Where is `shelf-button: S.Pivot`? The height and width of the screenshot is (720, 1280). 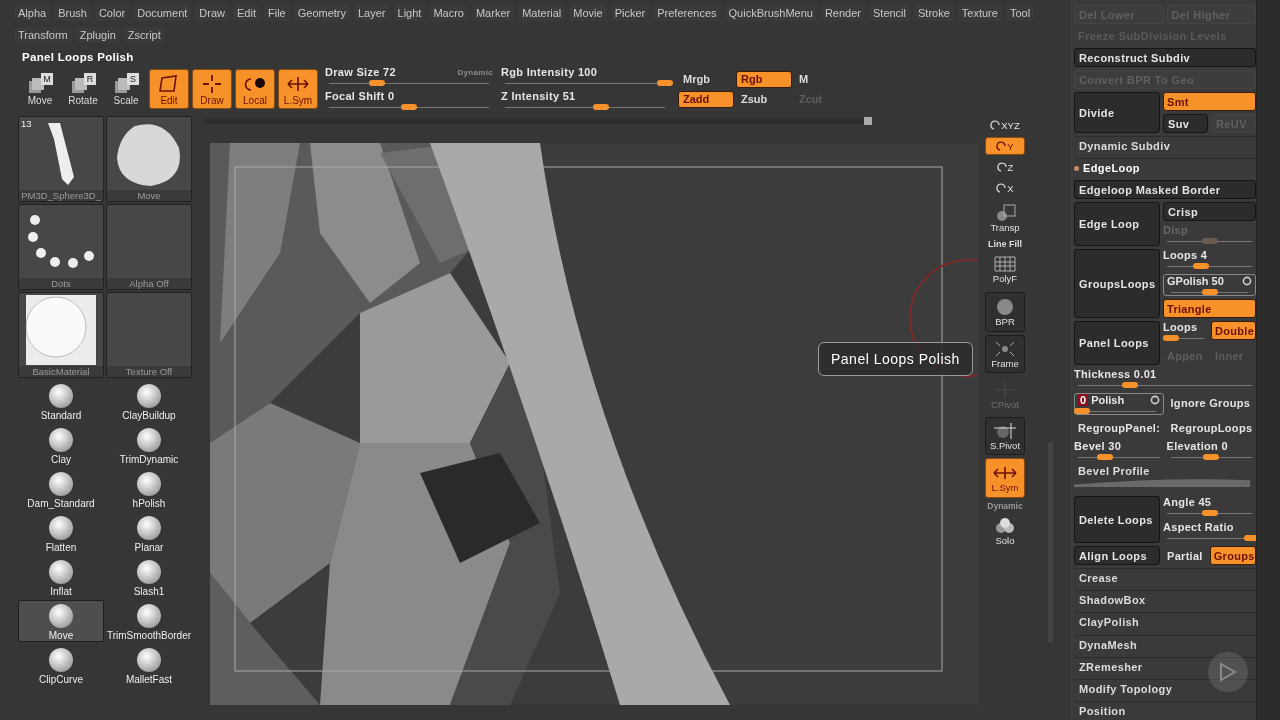 shelf-button: S.Pivot is located at coordinates (1005, 436).